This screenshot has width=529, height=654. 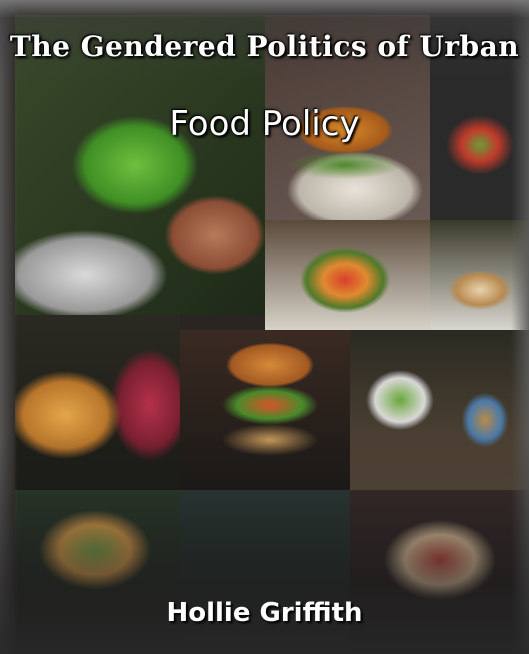 I want to click on bottom-center-photo, so click(x=265, y=572).